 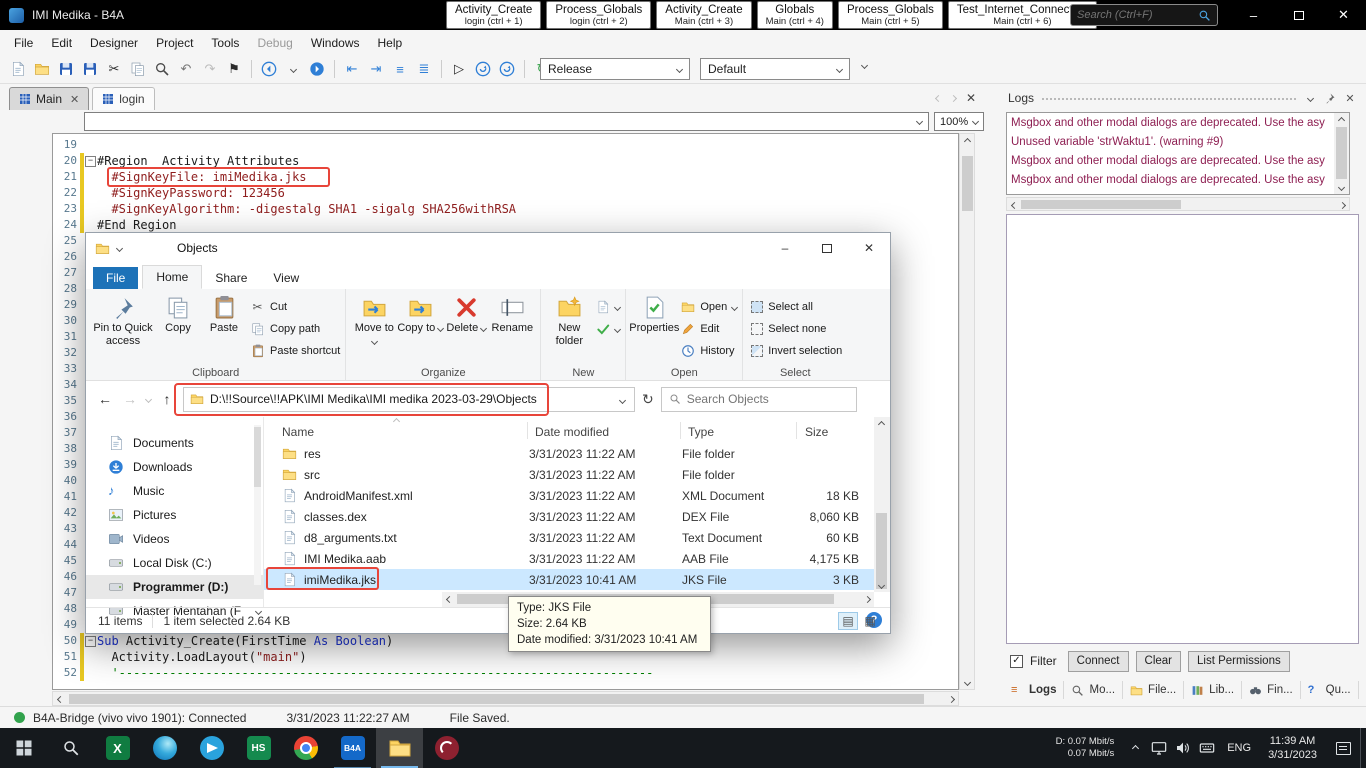 What do you see at coordinates (74, 99) in the screenshot?
I see `close-tab-icon: ✕` at bounding box center [74, 99].